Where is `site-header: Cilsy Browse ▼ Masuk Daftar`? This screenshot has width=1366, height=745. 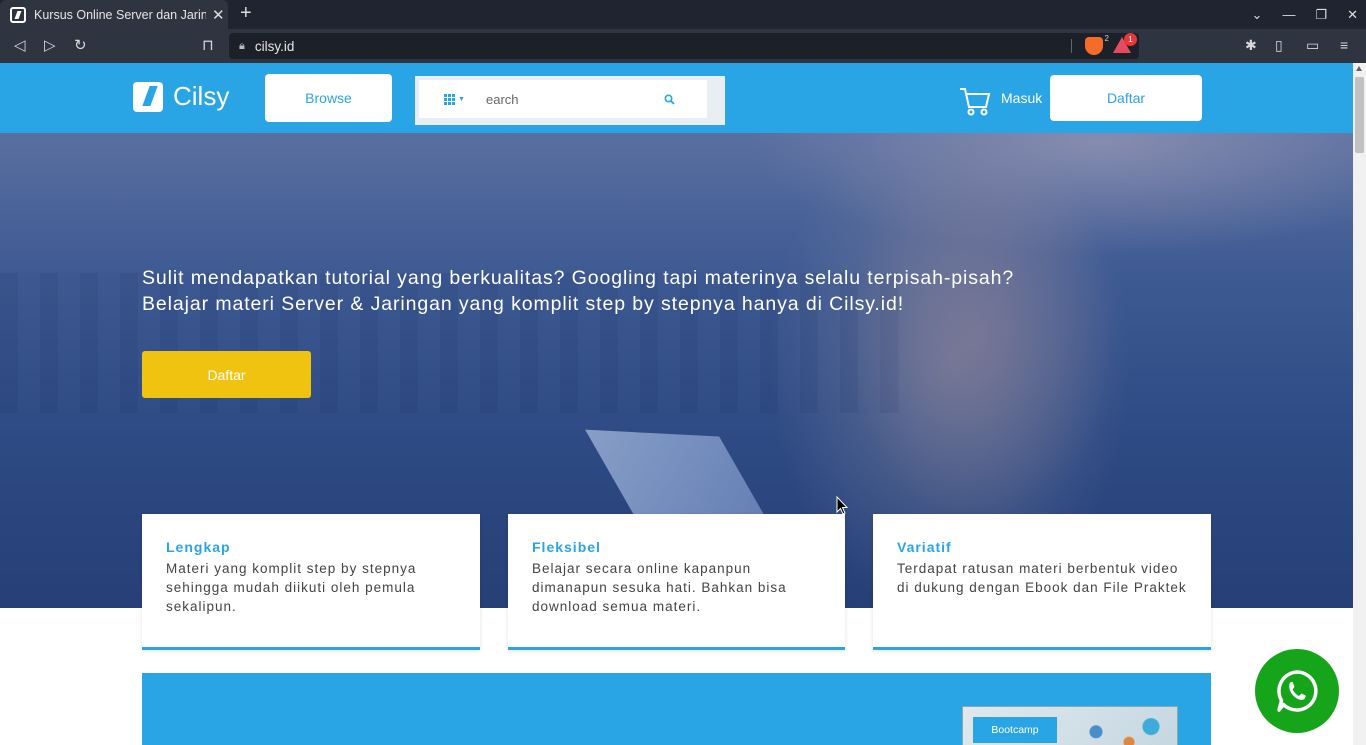 site-header: Cilsy Browse ▼ Masuk Daftar is located at coordinates (676, 98).